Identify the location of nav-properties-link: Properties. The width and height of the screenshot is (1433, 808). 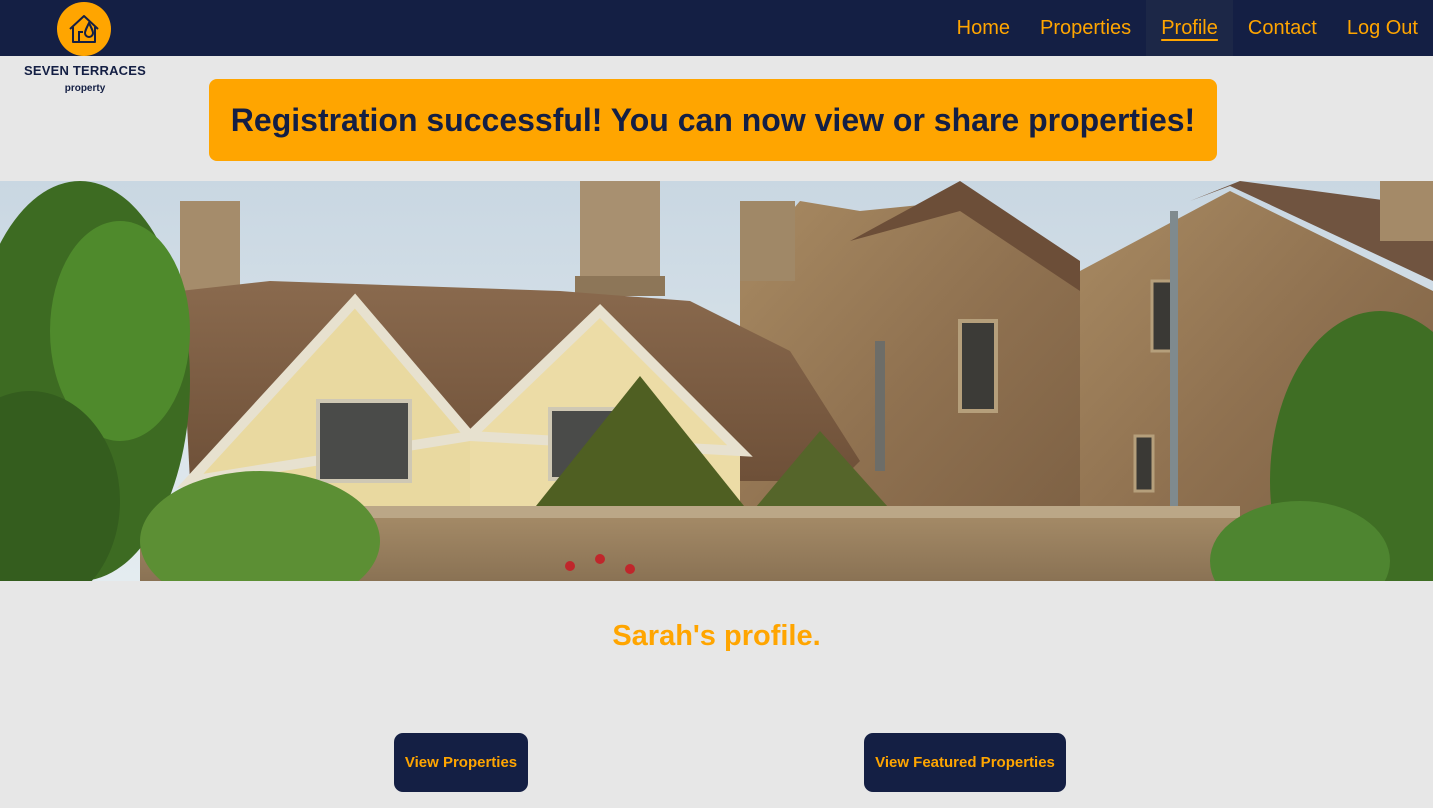
(1085, 28).